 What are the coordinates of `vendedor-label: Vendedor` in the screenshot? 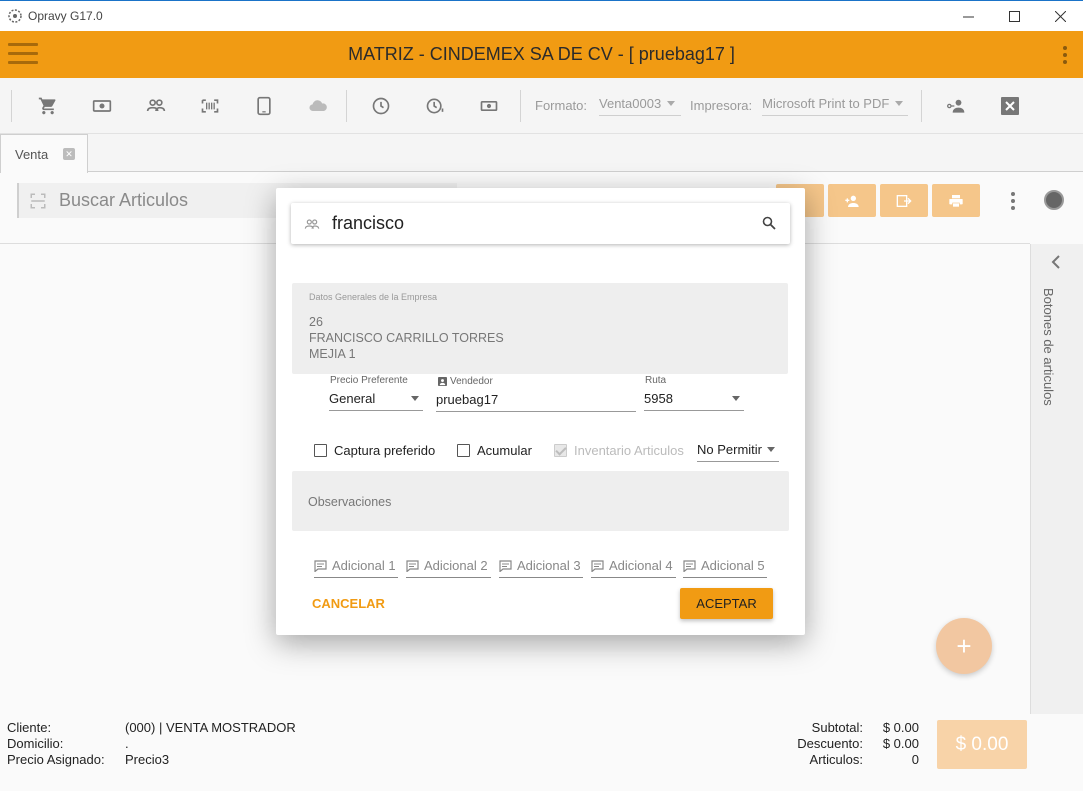 It's located at (471, 381).